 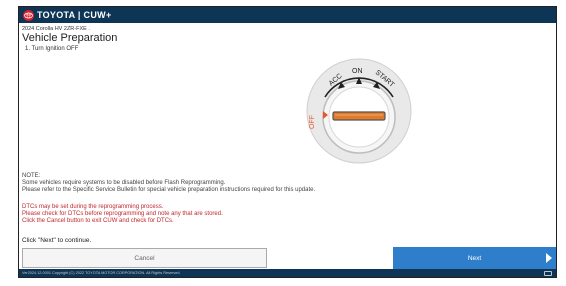 I want to click on cancel-button-label: Cancel, so click(x=144, y=258).